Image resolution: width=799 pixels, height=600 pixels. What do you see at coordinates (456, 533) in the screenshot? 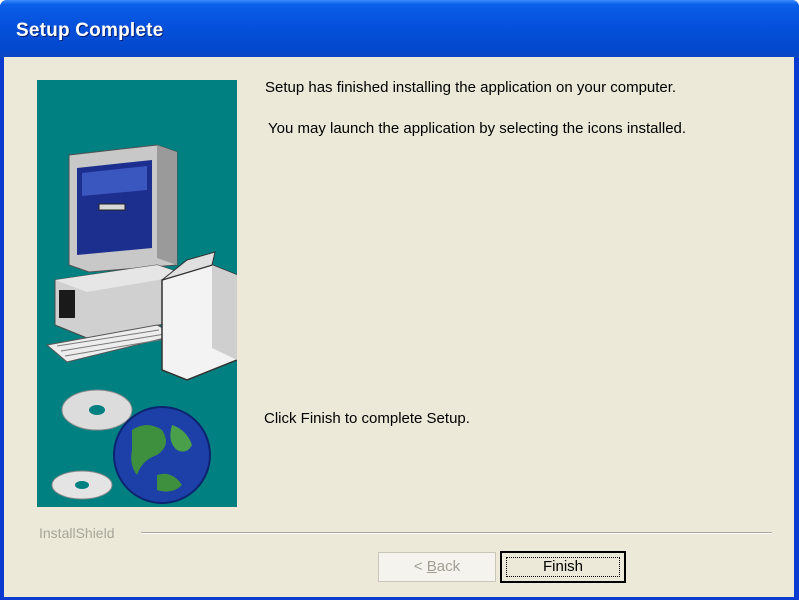
I see `footer-divider` at bounding box center [456, 533].